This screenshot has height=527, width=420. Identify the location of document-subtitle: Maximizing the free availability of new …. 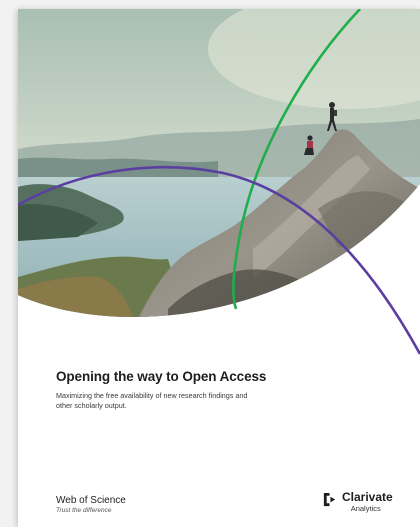
(152, 400).